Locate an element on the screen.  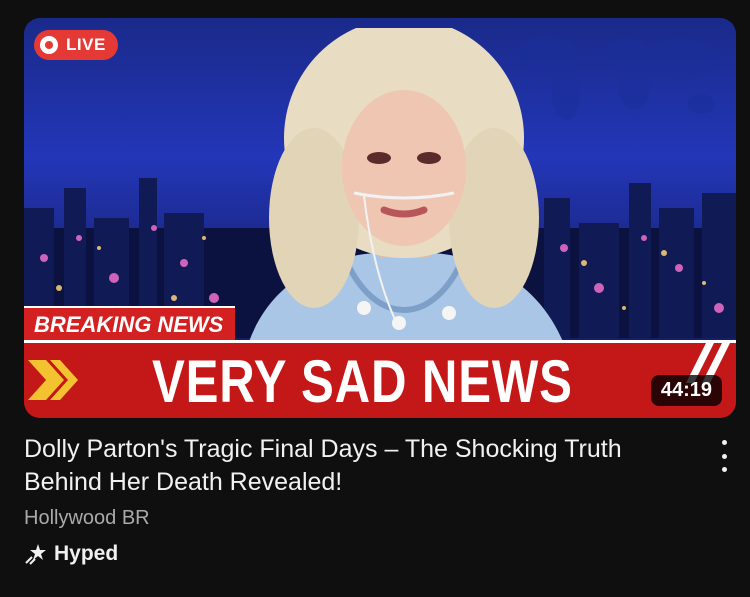
hyped-label: Hyped is located at coordinates (86, 553).